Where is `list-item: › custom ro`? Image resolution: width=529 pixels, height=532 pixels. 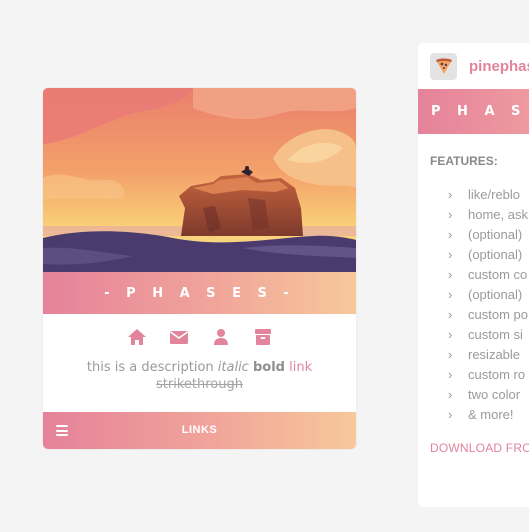
list-item: › custom ro is located at coordinates (488, 374).